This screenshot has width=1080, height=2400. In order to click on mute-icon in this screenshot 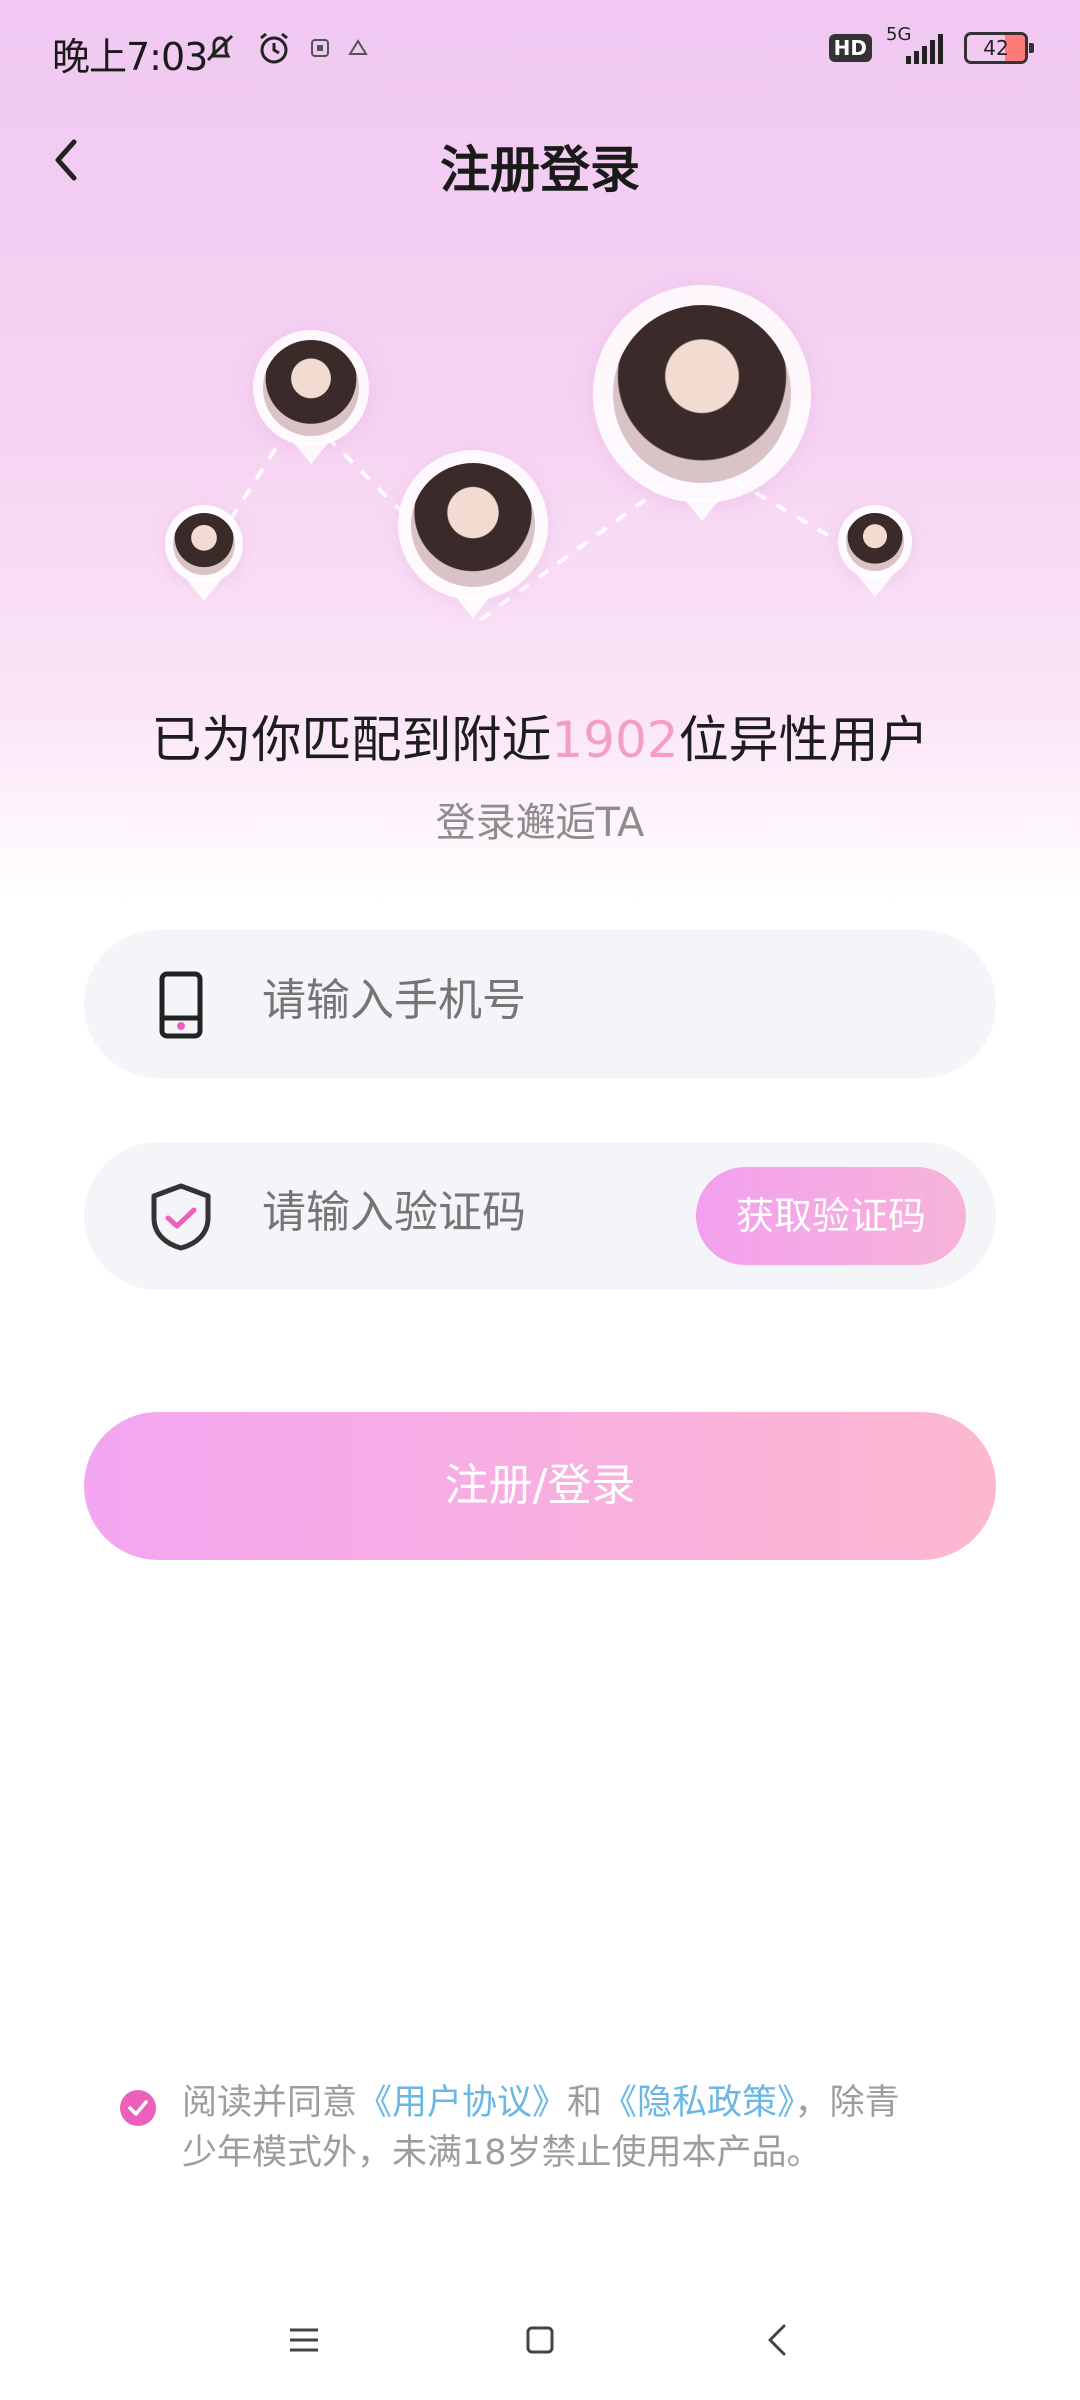, I will do `click(220, 48)`.